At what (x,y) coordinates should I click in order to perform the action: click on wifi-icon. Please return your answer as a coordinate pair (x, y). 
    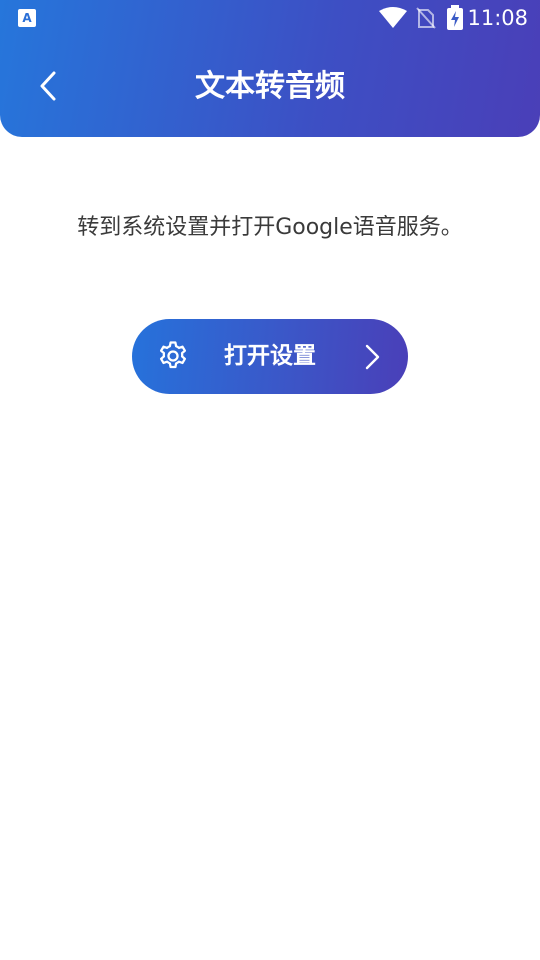
    Looking at the image, I should click on (393, 17).